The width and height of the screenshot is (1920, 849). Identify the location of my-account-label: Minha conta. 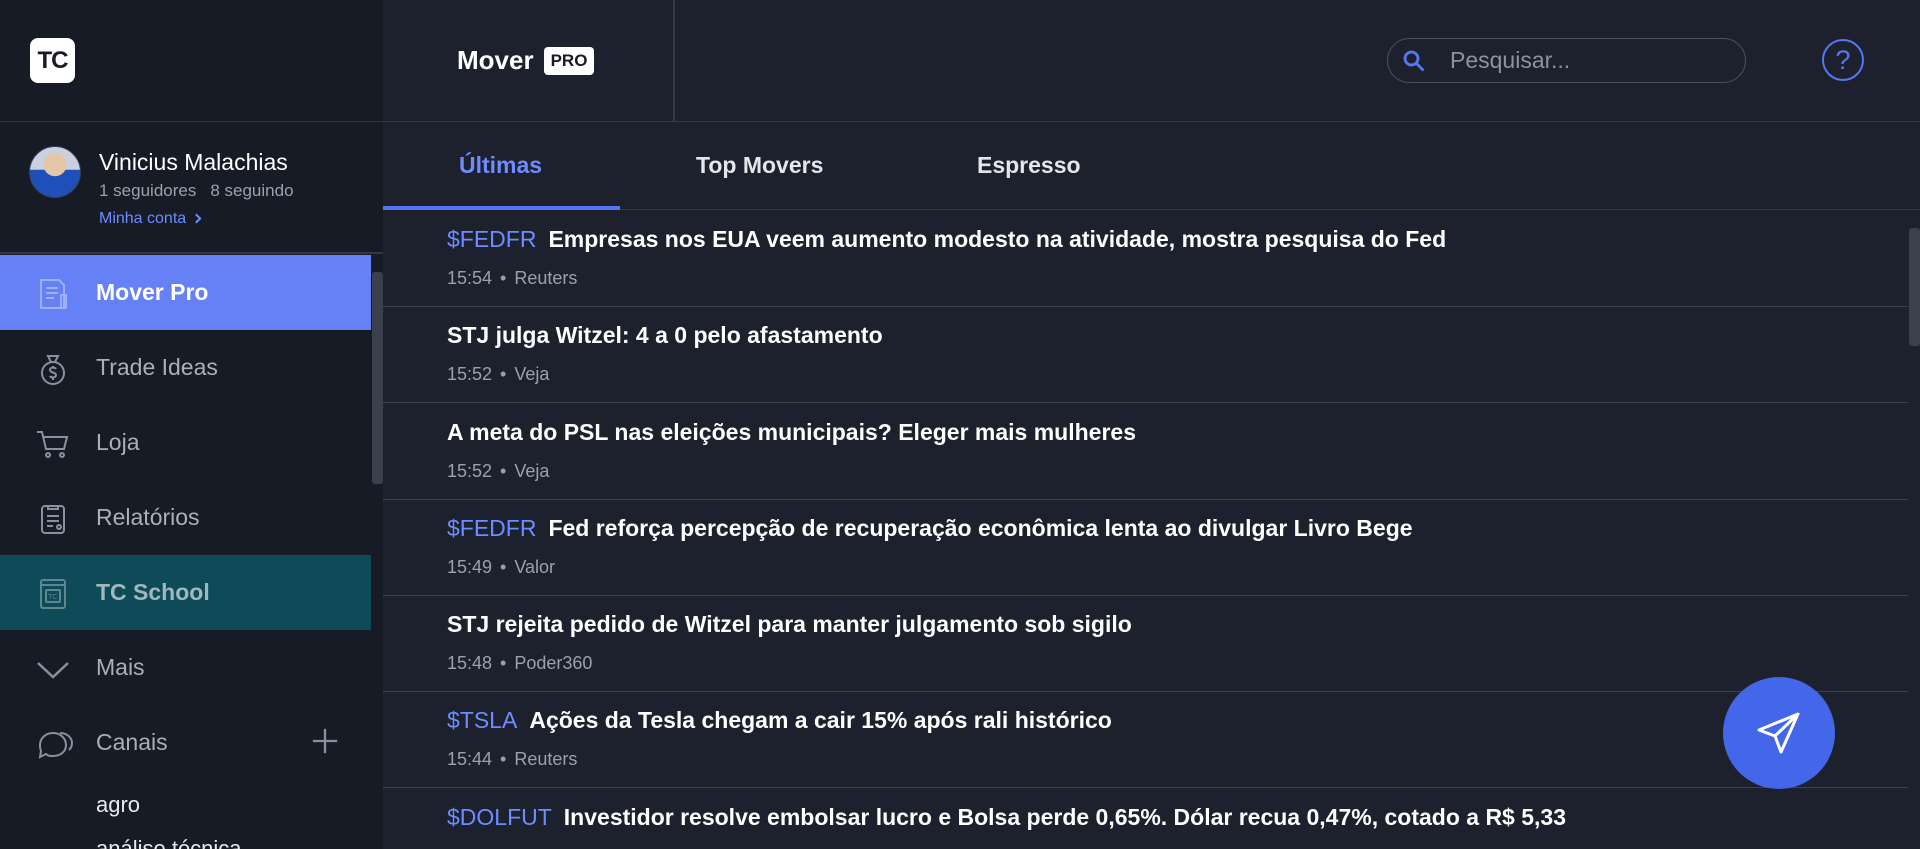
(143, 218).